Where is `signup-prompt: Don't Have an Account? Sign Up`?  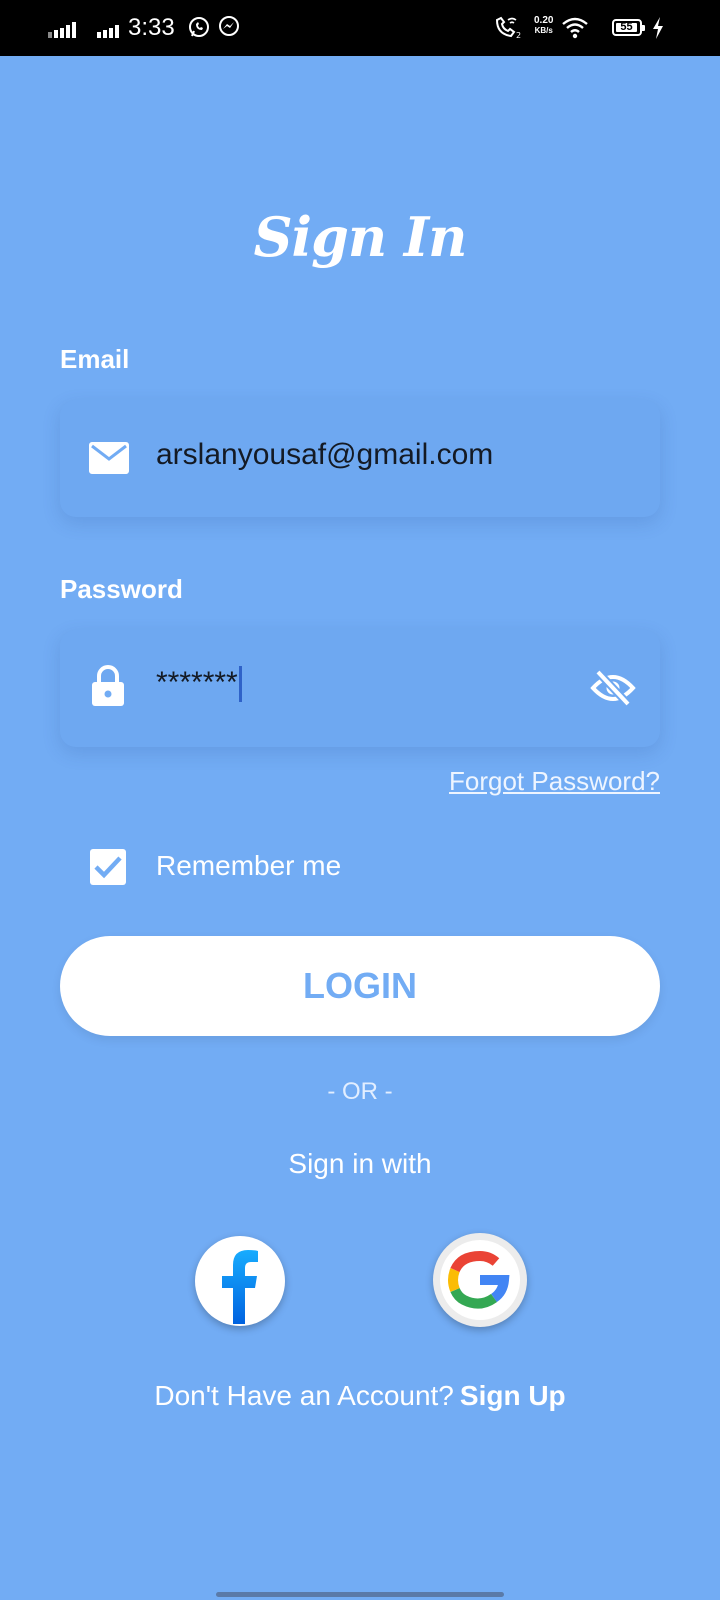 signup-prompt: Don't Have an Account? Sign Up is located at coordinates (360, 1396).